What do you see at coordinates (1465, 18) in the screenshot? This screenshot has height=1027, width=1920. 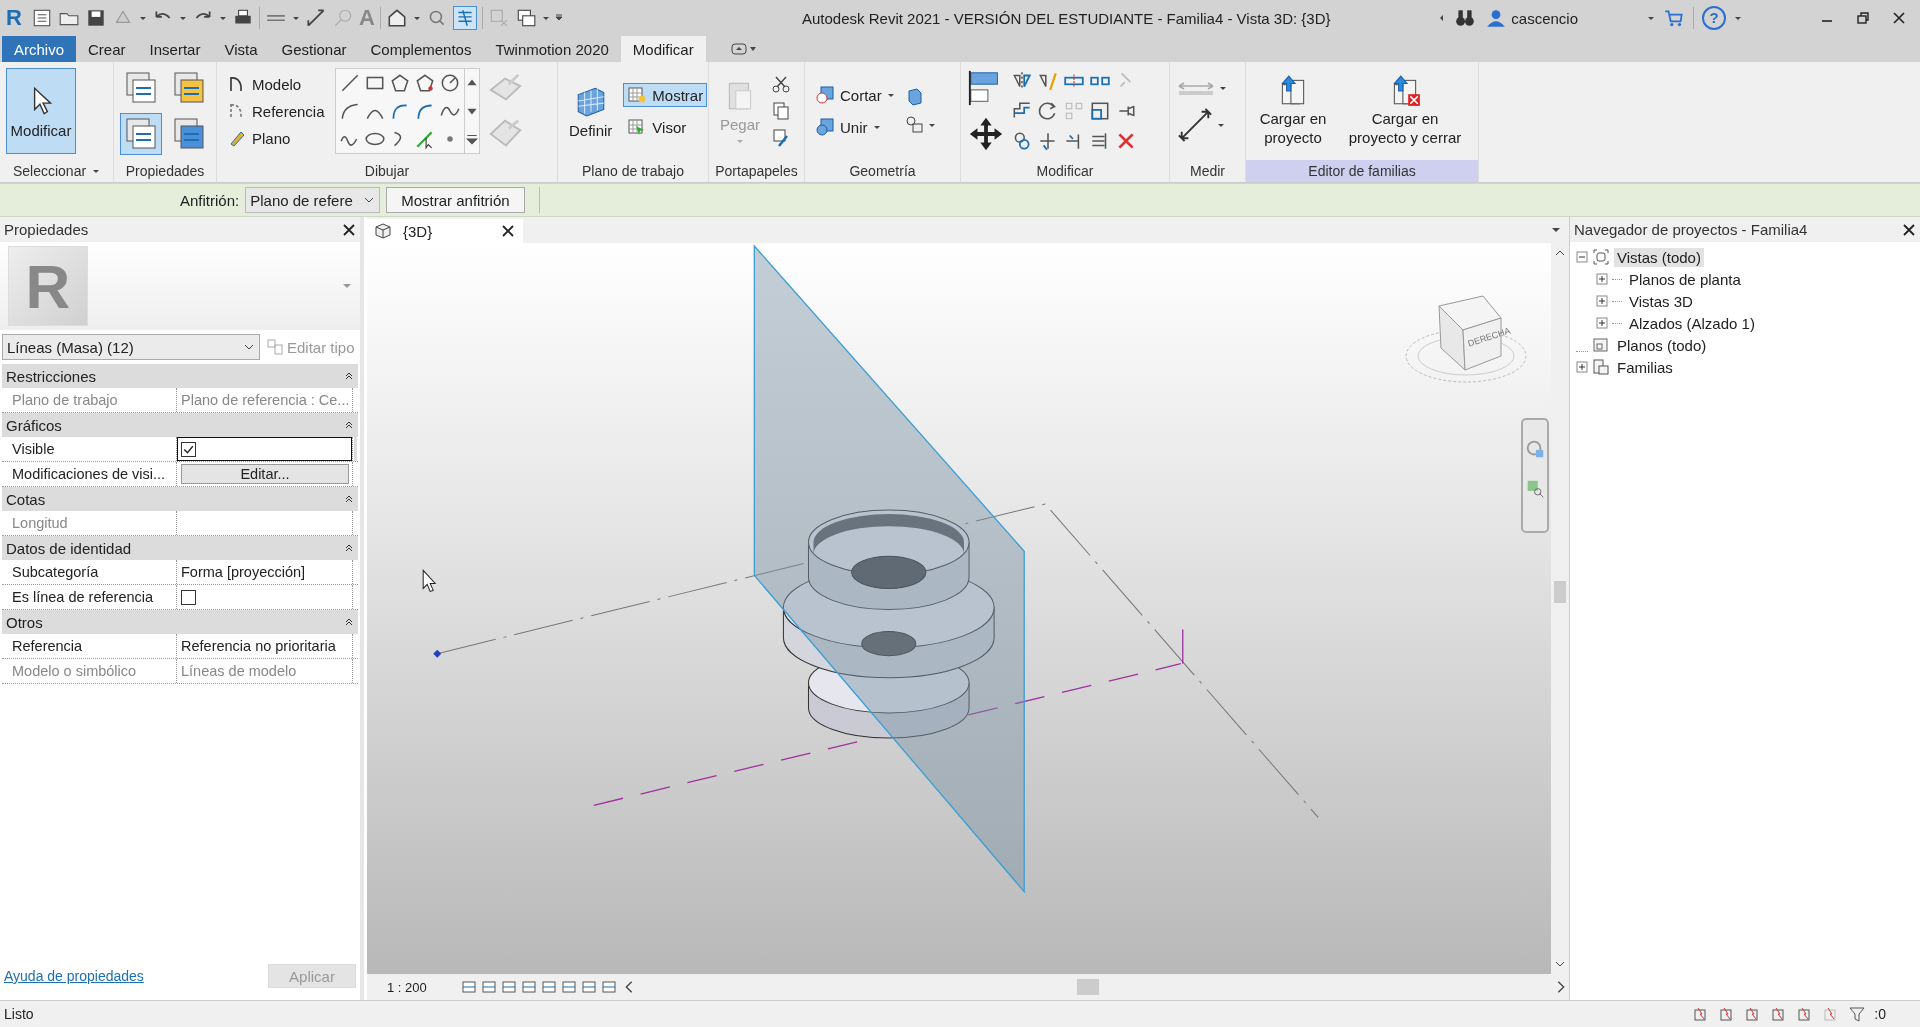 I see `binoculars-icon` at bounding box center [1465, 18].